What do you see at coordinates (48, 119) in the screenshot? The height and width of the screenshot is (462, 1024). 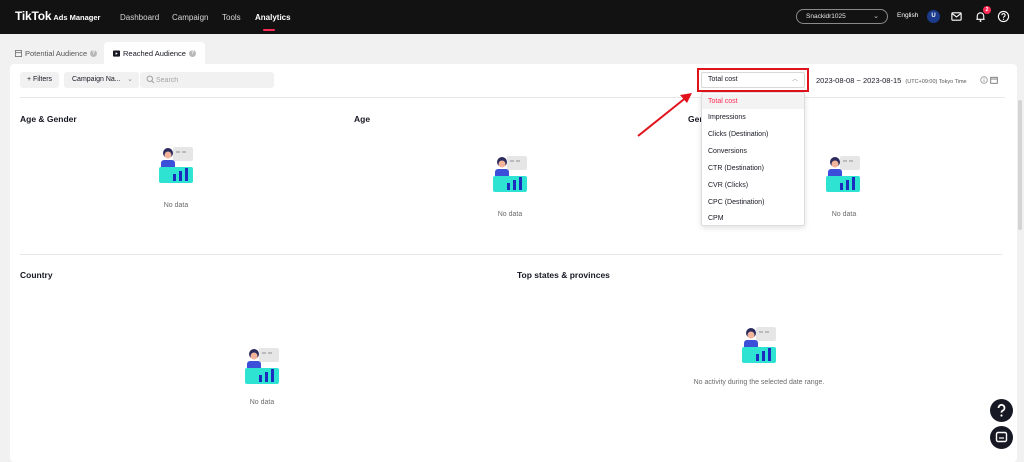 I see `section-title-age-gender: Age & Gender` at bounding box center [48, 119].